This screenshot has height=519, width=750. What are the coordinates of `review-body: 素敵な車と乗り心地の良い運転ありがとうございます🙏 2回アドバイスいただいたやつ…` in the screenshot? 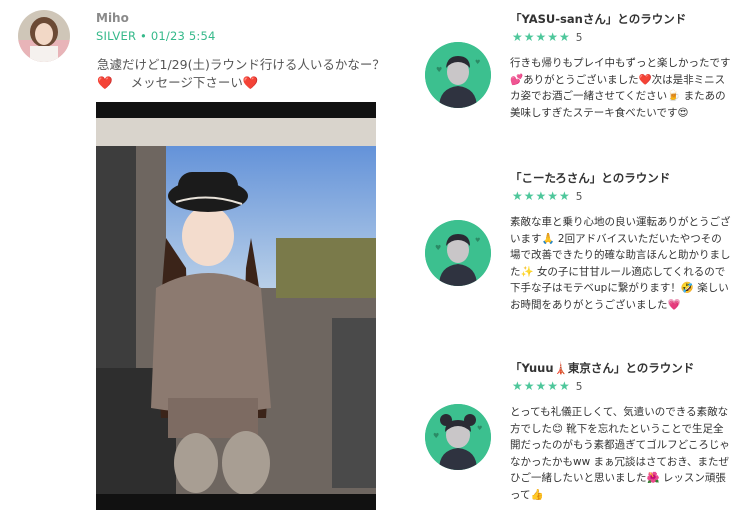 It's located at (620, 263).